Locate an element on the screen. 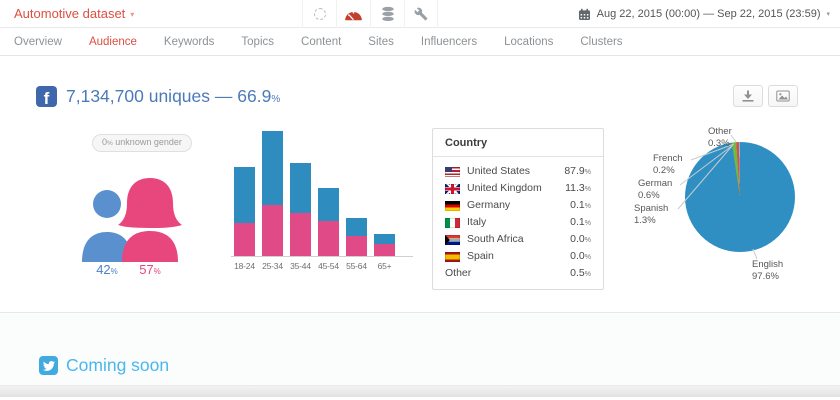 Image resolution: width=840 pixels, height=400 pixels. pie-label-english: English 97.6% is located at coordinates (767, 270).